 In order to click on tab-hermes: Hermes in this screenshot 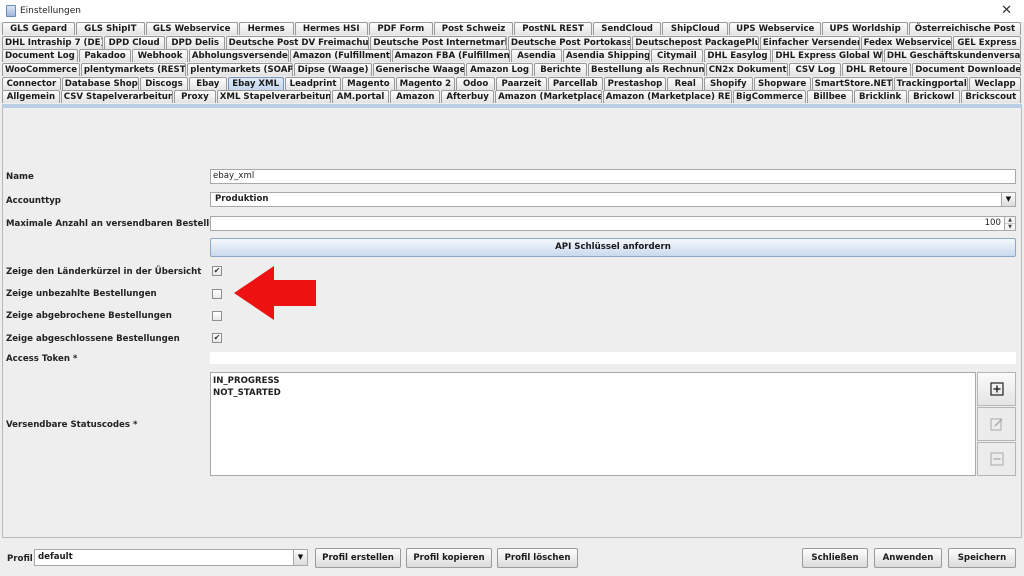, I will do `click(266, 28)`.